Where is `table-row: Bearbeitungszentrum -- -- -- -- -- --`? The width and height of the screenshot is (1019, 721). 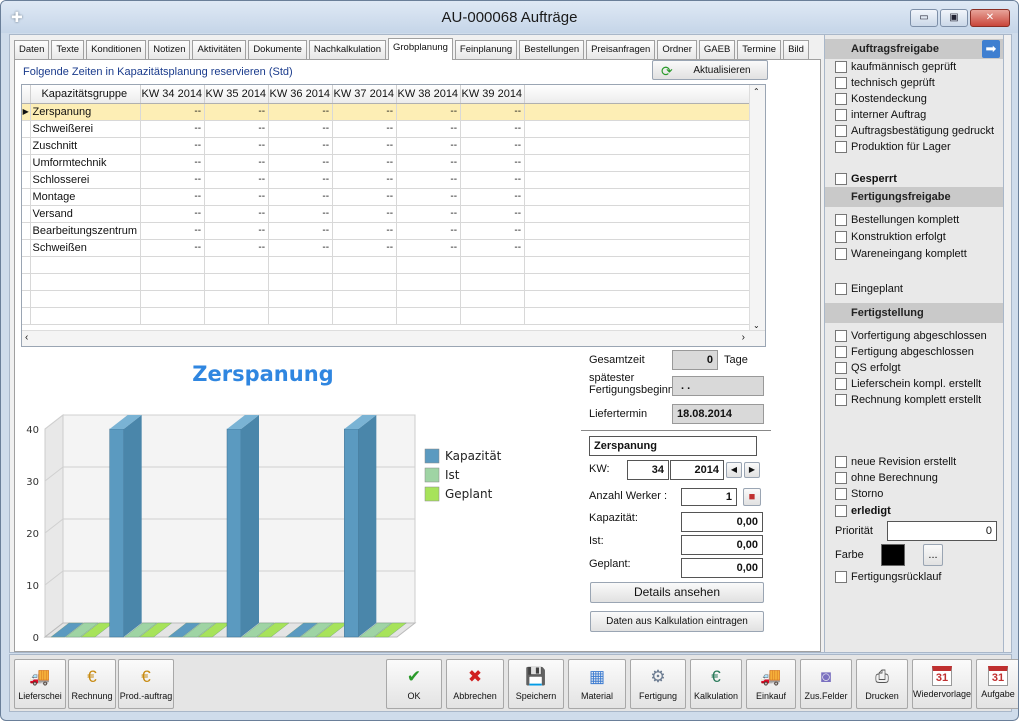 table-row: Bearbeitungszentrum -- -- -- -- -- -- is located at coordinates (391, 231).